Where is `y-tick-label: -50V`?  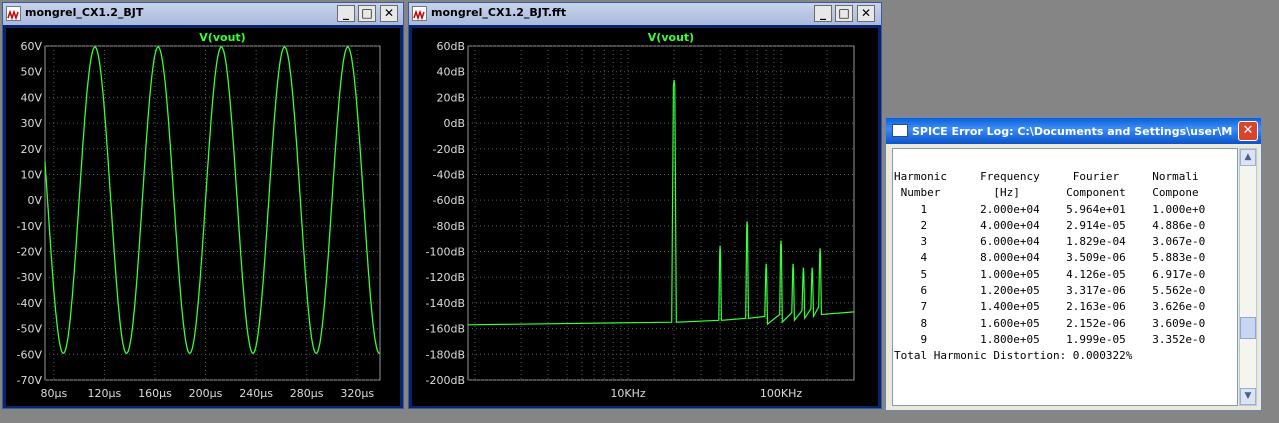 y-tick-label: -50V is located at coordinates (30, 329).